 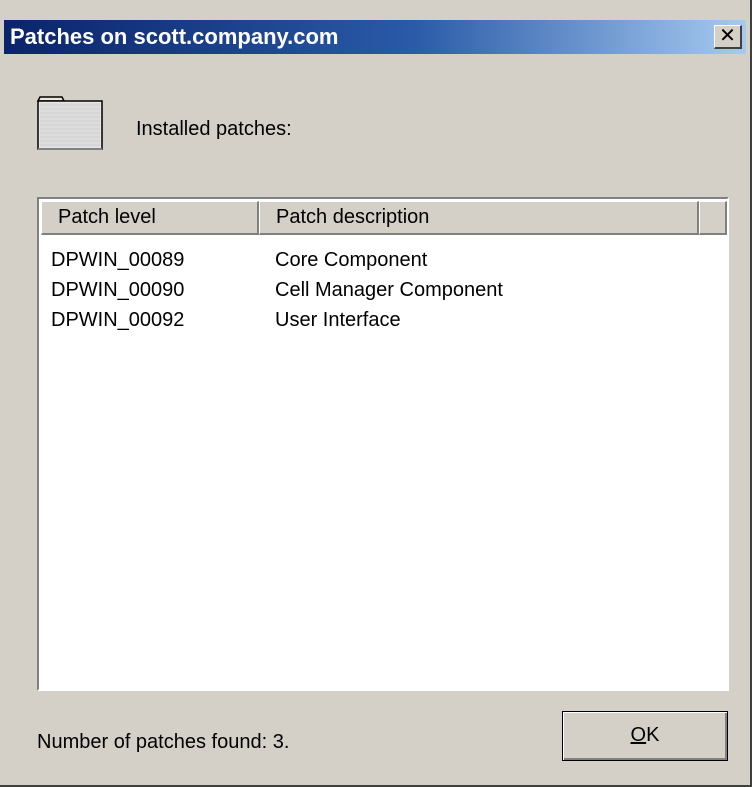 I want to click on title-bar: Patches on scott.company.com ✕, so click(x=375, y=37).